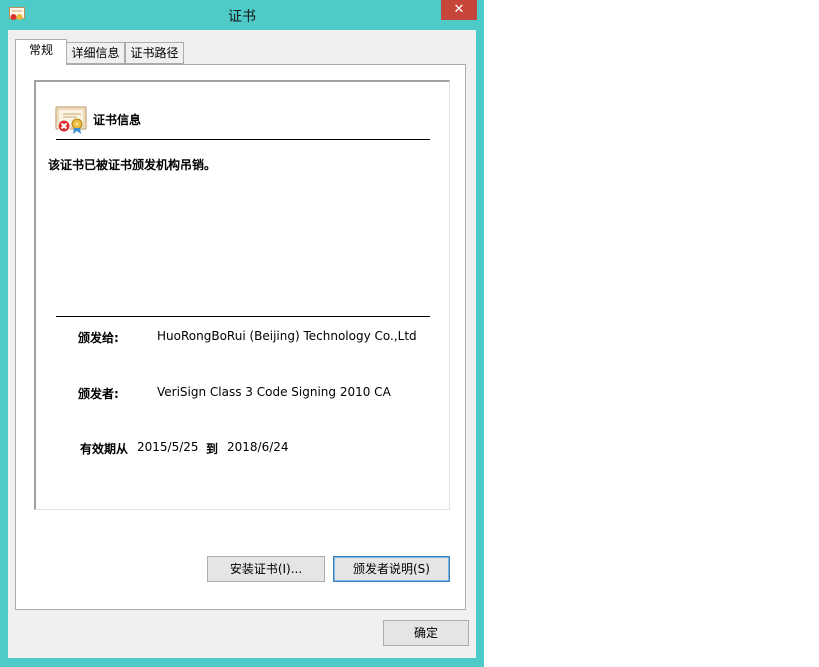  Describe the element at coordinates (98, 338) in the screenshot. I see `issued-to-label: 颁发给:` at that location.